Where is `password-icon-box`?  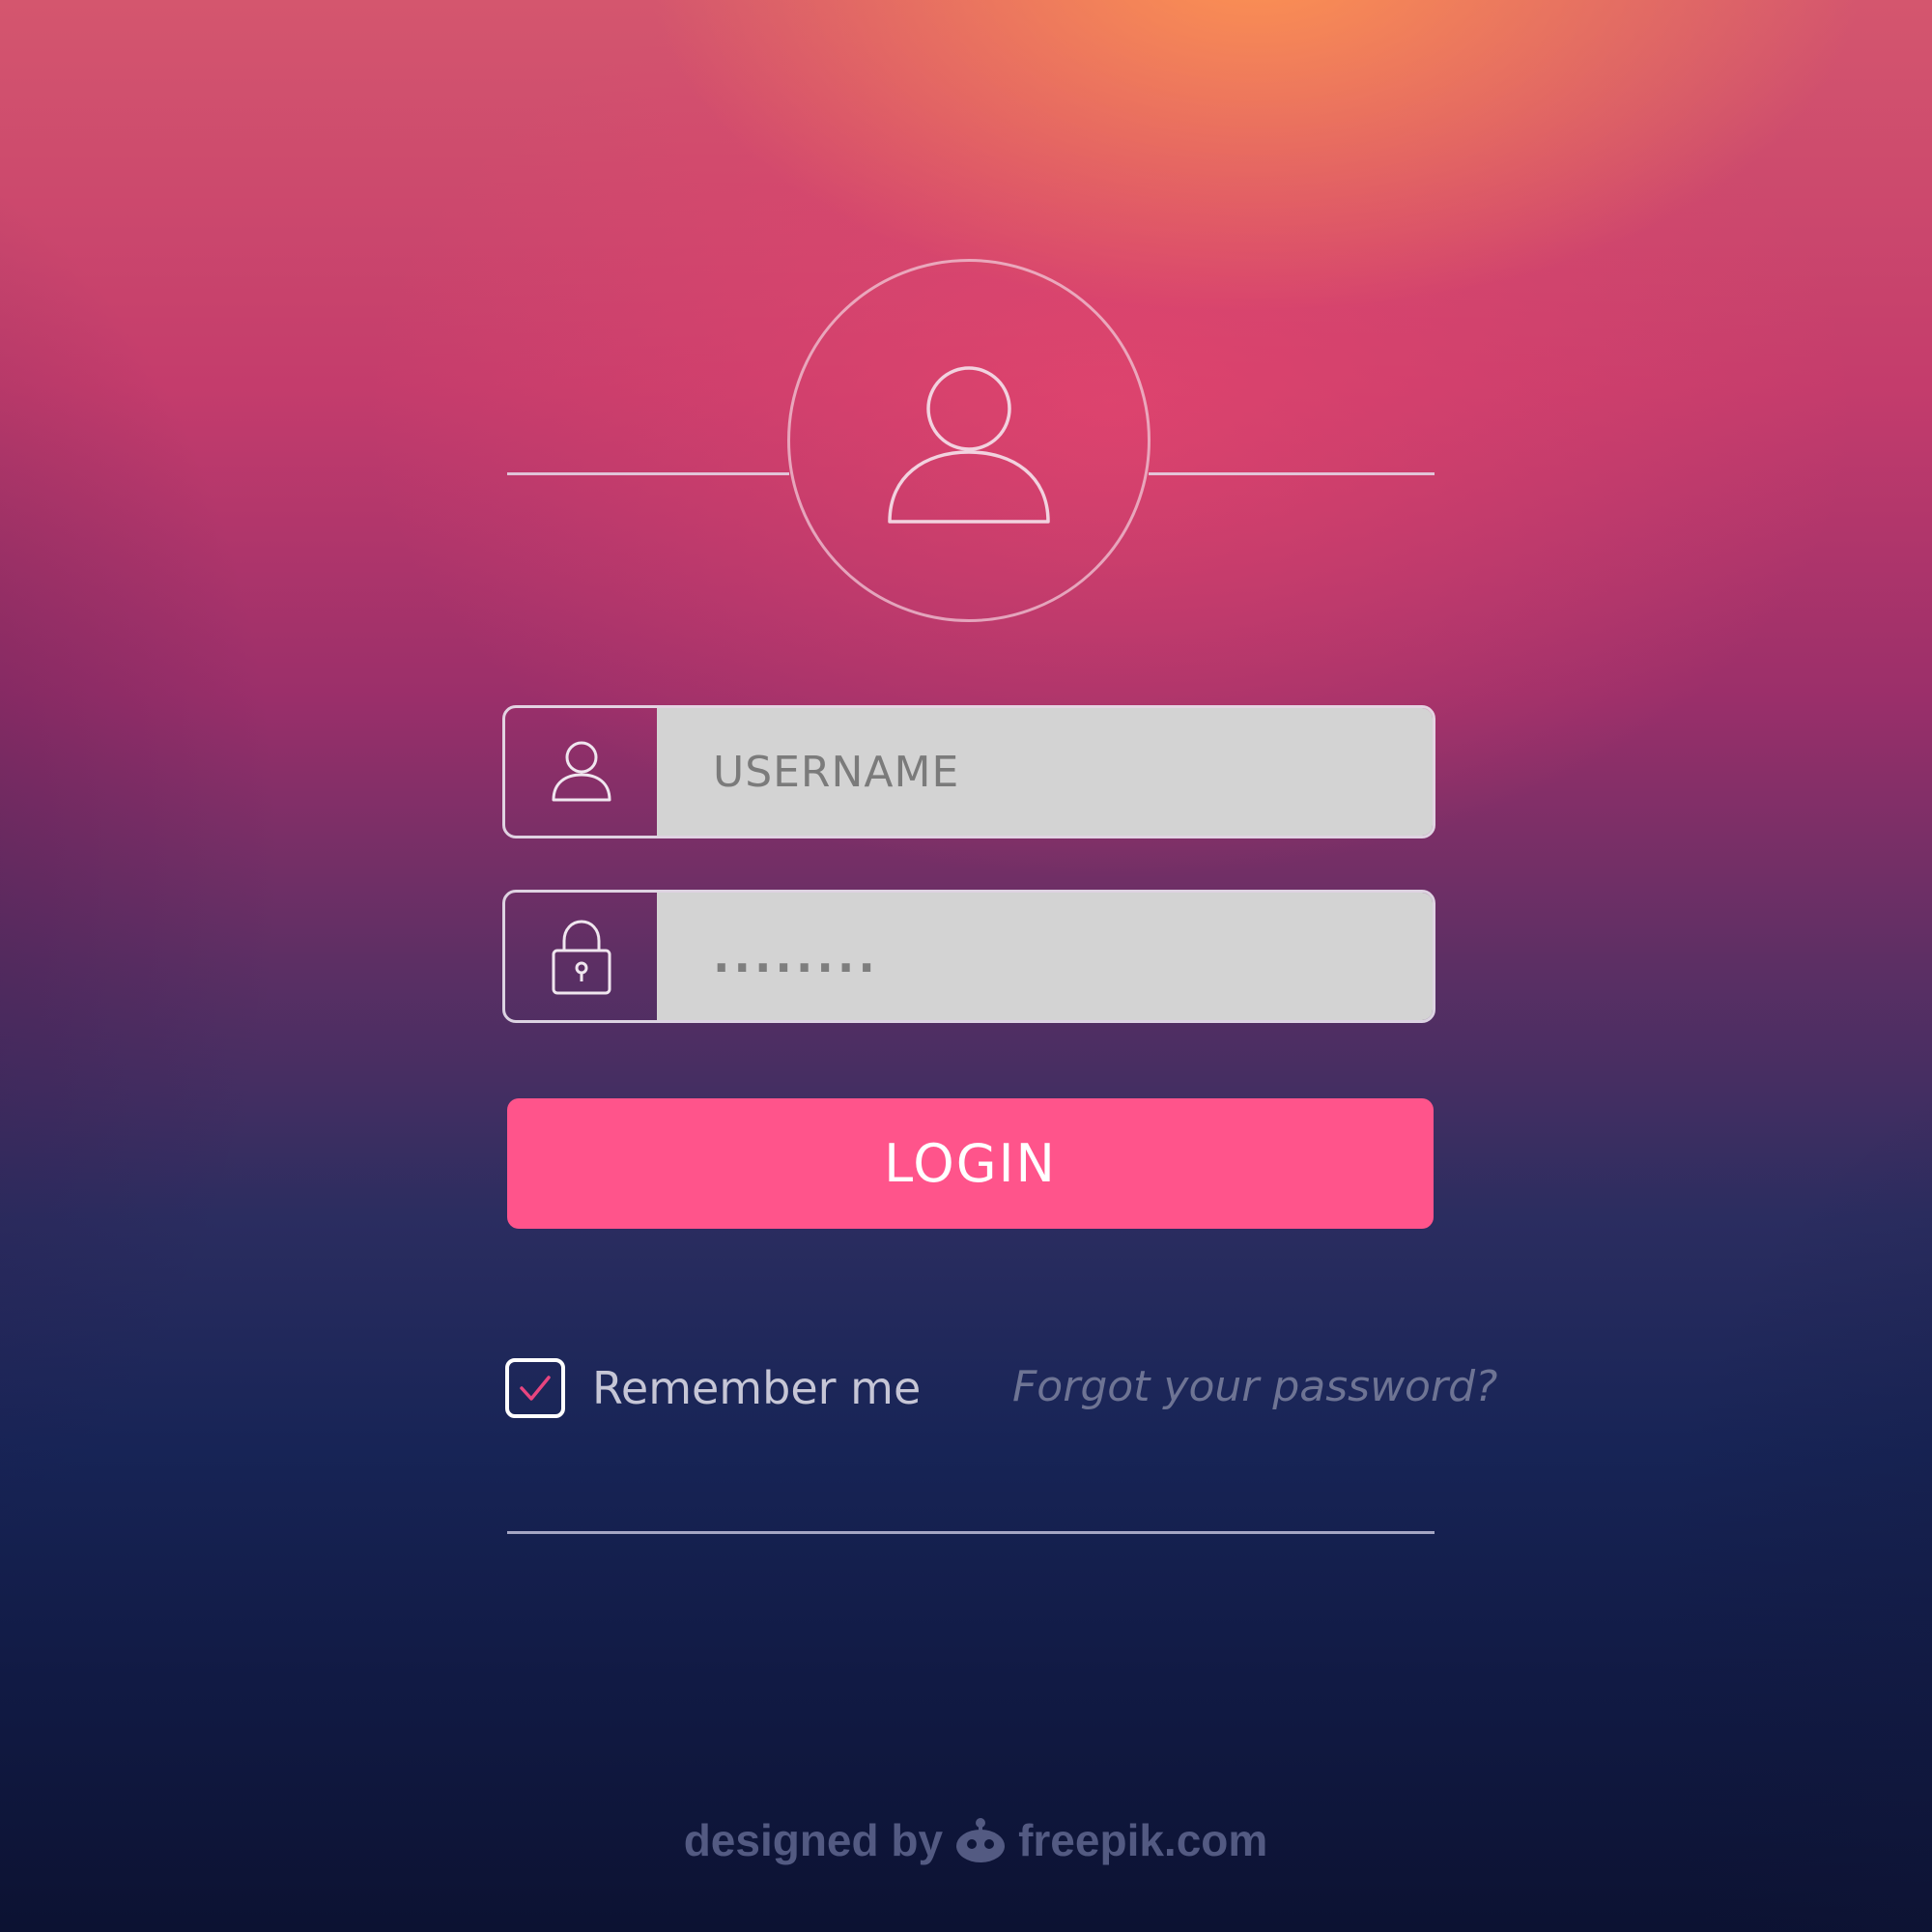
password-icon-box is located at coordinates (581, 956).